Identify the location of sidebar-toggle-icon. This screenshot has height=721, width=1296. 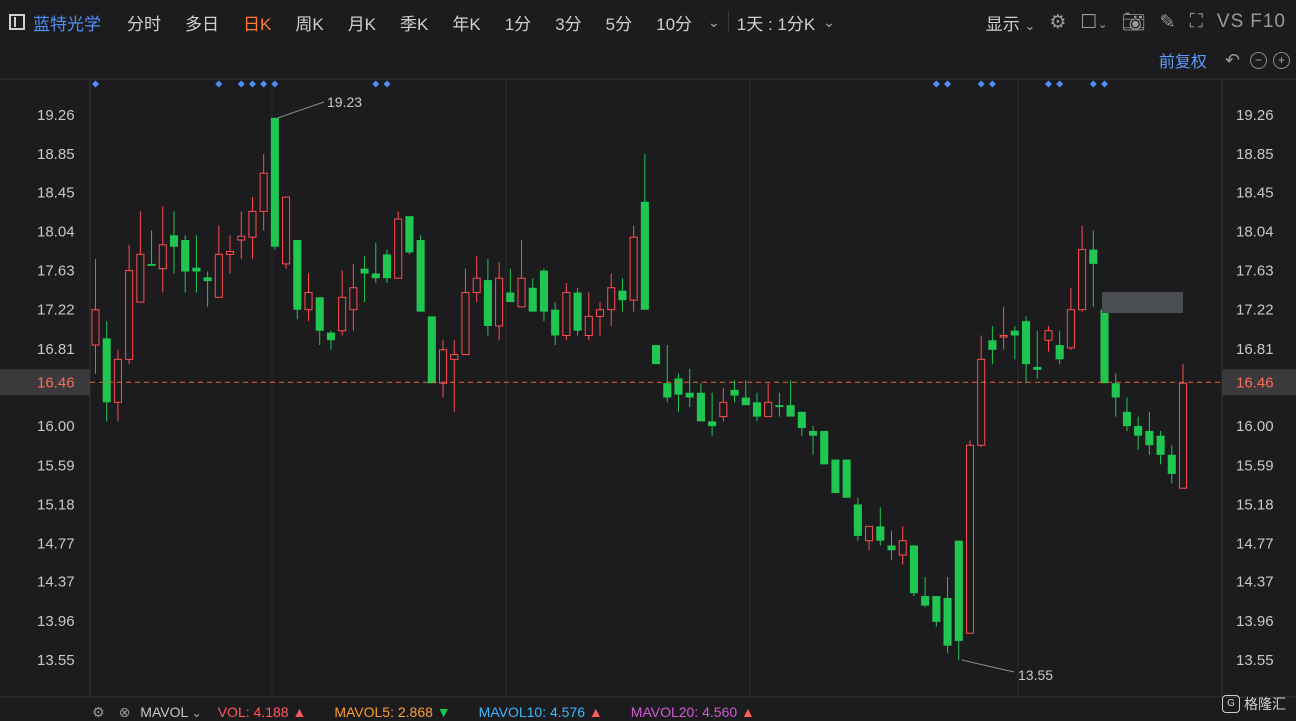
(17, 22).